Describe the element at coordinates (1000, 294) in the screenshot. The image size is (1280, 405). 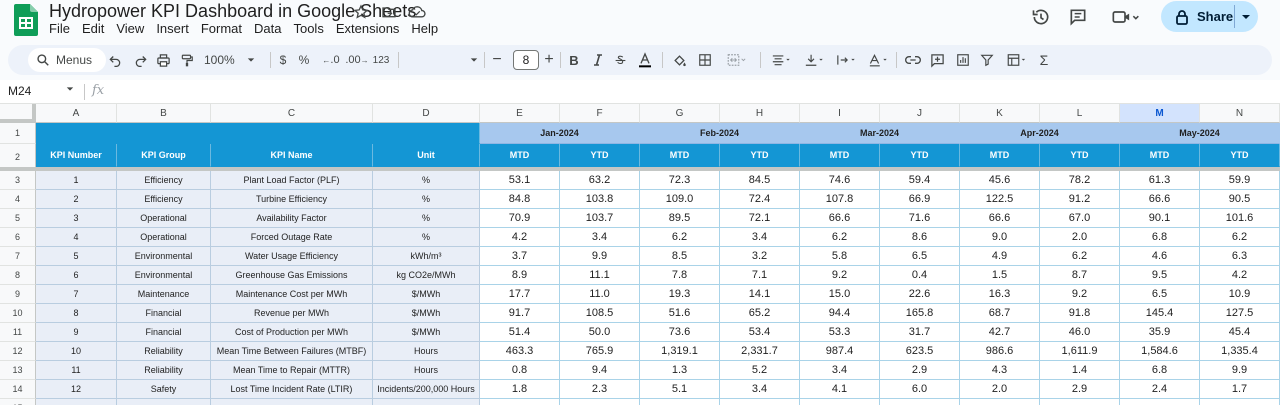
I see `value-cell: 16.3` at that location.